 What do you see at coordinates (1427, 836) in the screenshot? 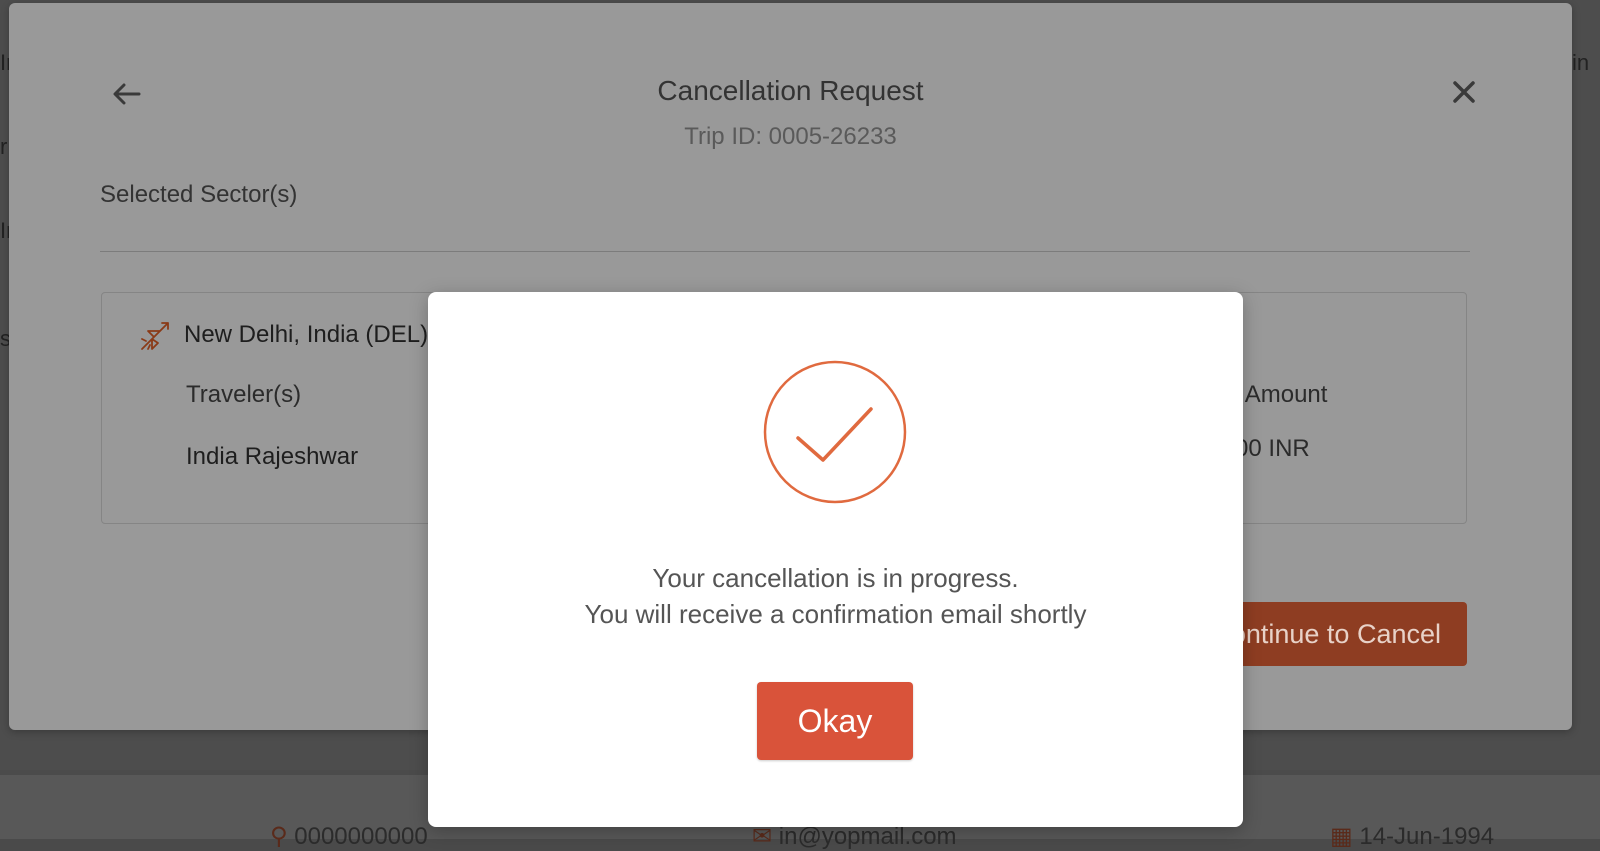
I see `footer-date-text: 14-Jun-1994` at bounding box center [1427, 836].